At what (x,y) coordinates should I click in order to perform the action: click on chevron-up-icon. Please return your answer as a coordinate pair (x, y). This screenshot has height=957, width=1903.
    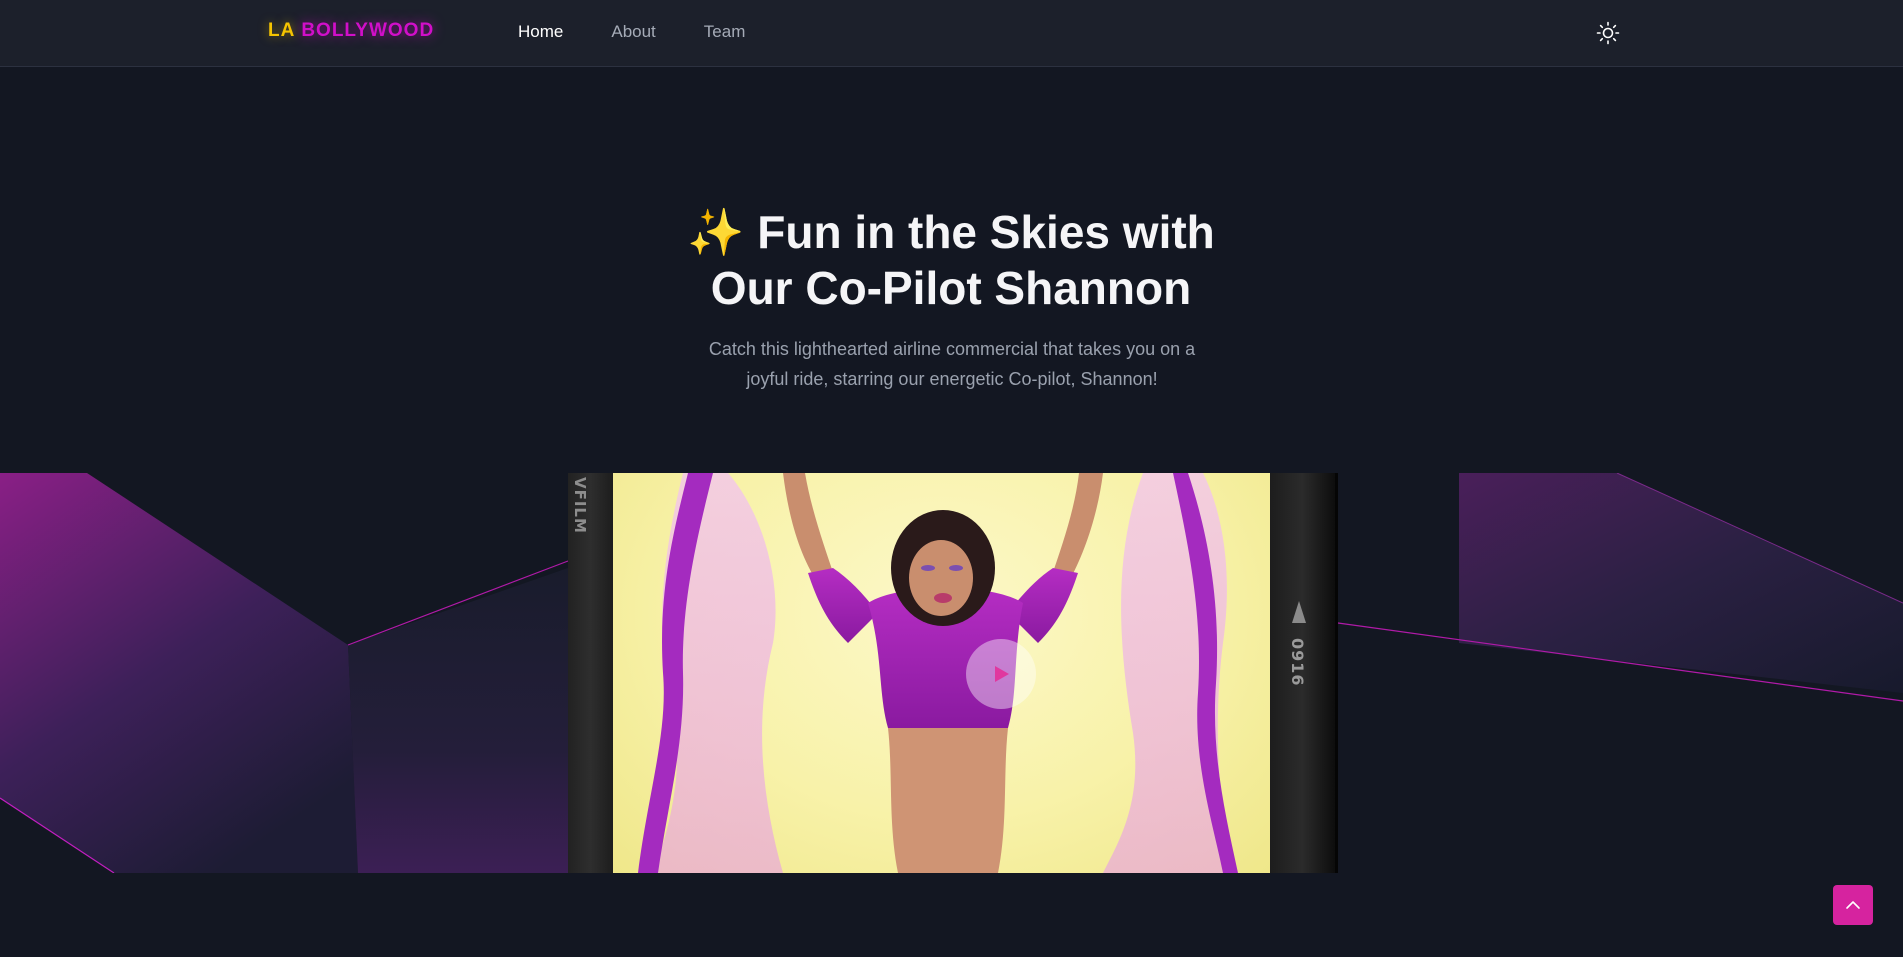
    Looking at the image, I should click on (1853, 905).